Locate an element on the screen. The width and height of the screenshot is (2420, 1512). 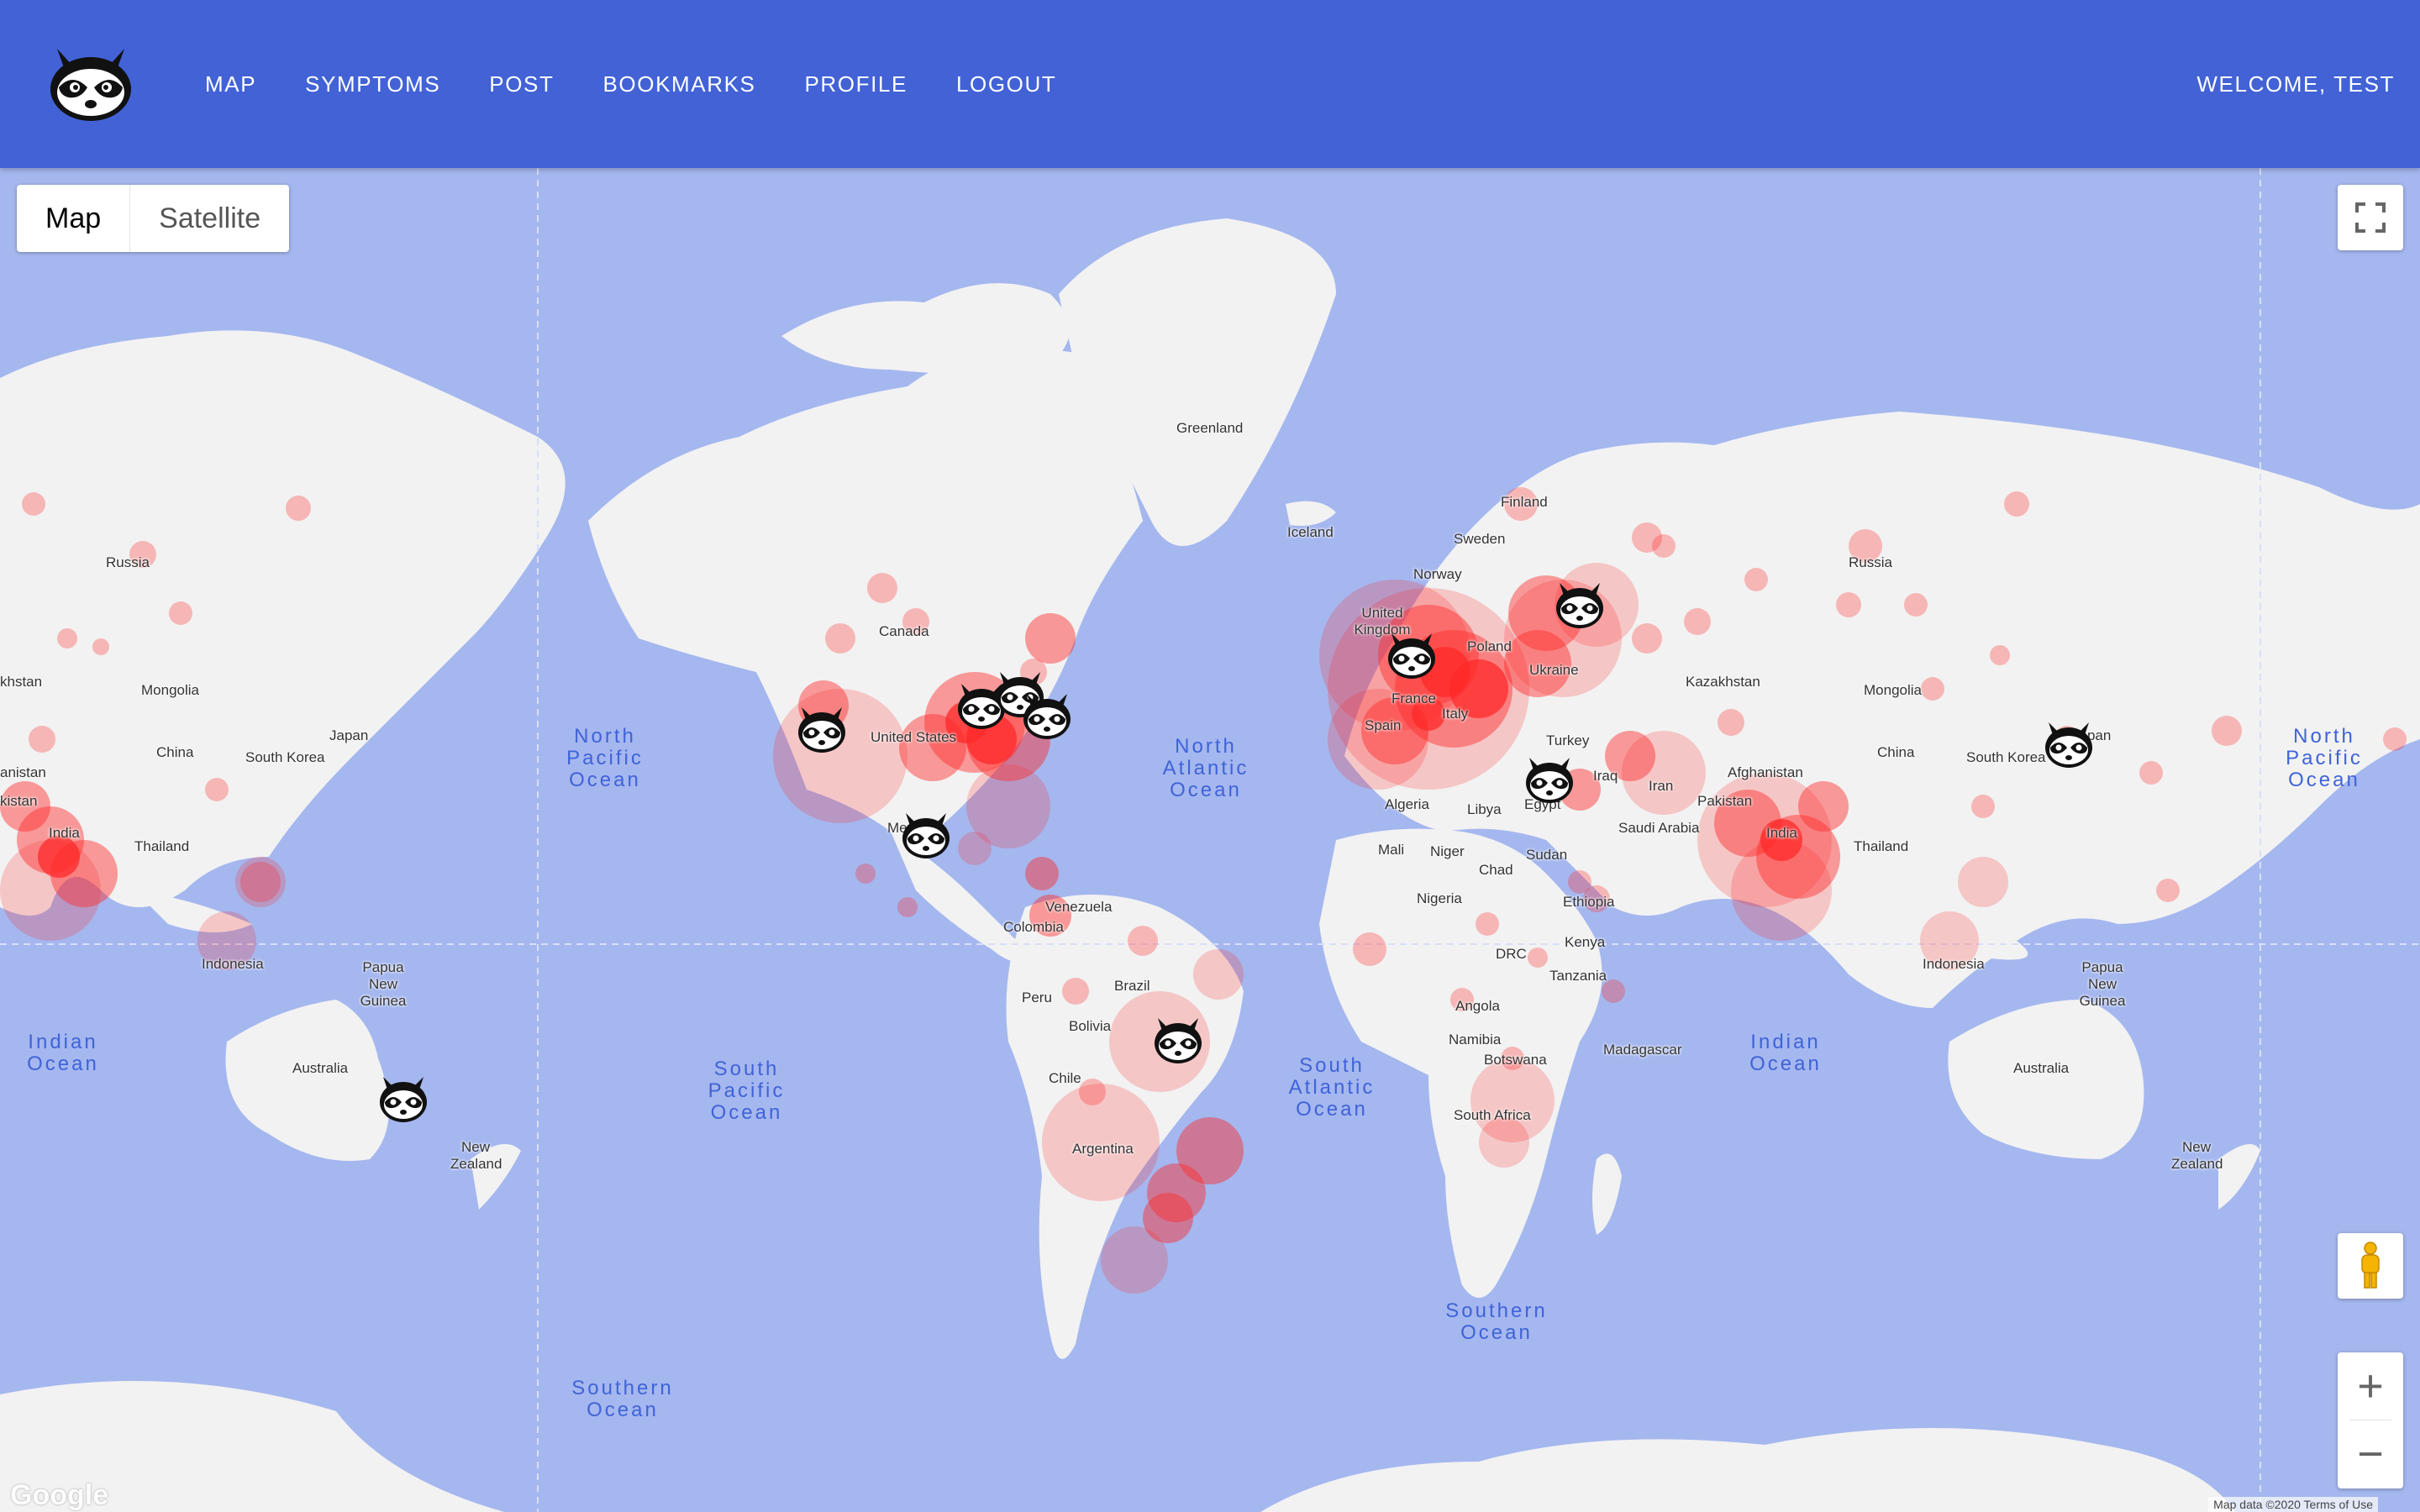
land-africa is located at coordinates (1460, 1063).